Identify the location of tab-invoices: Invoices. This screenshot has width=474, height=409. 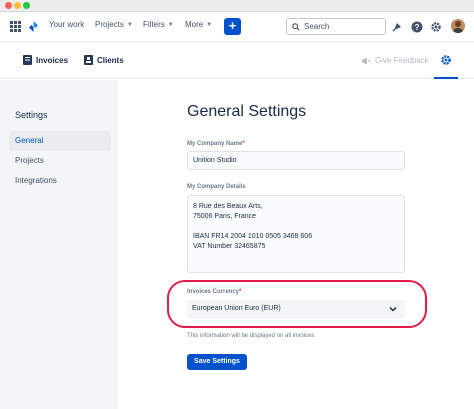
(45, 60).